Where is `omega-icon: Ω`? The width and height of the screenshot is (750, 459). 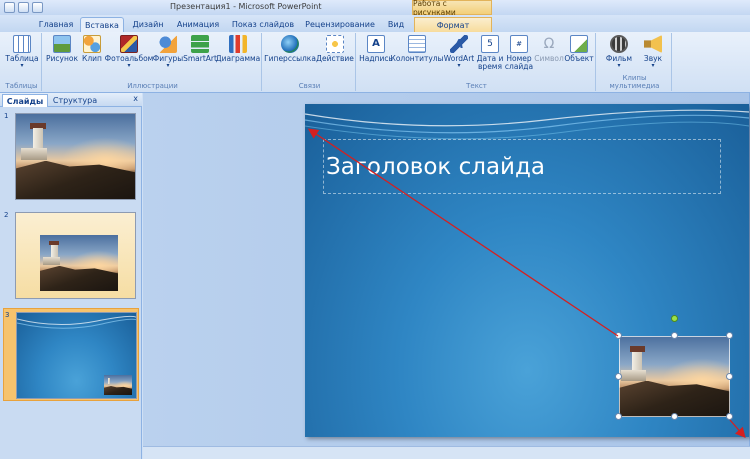
omega-icon: Ω is located at coordinates (549, 44).